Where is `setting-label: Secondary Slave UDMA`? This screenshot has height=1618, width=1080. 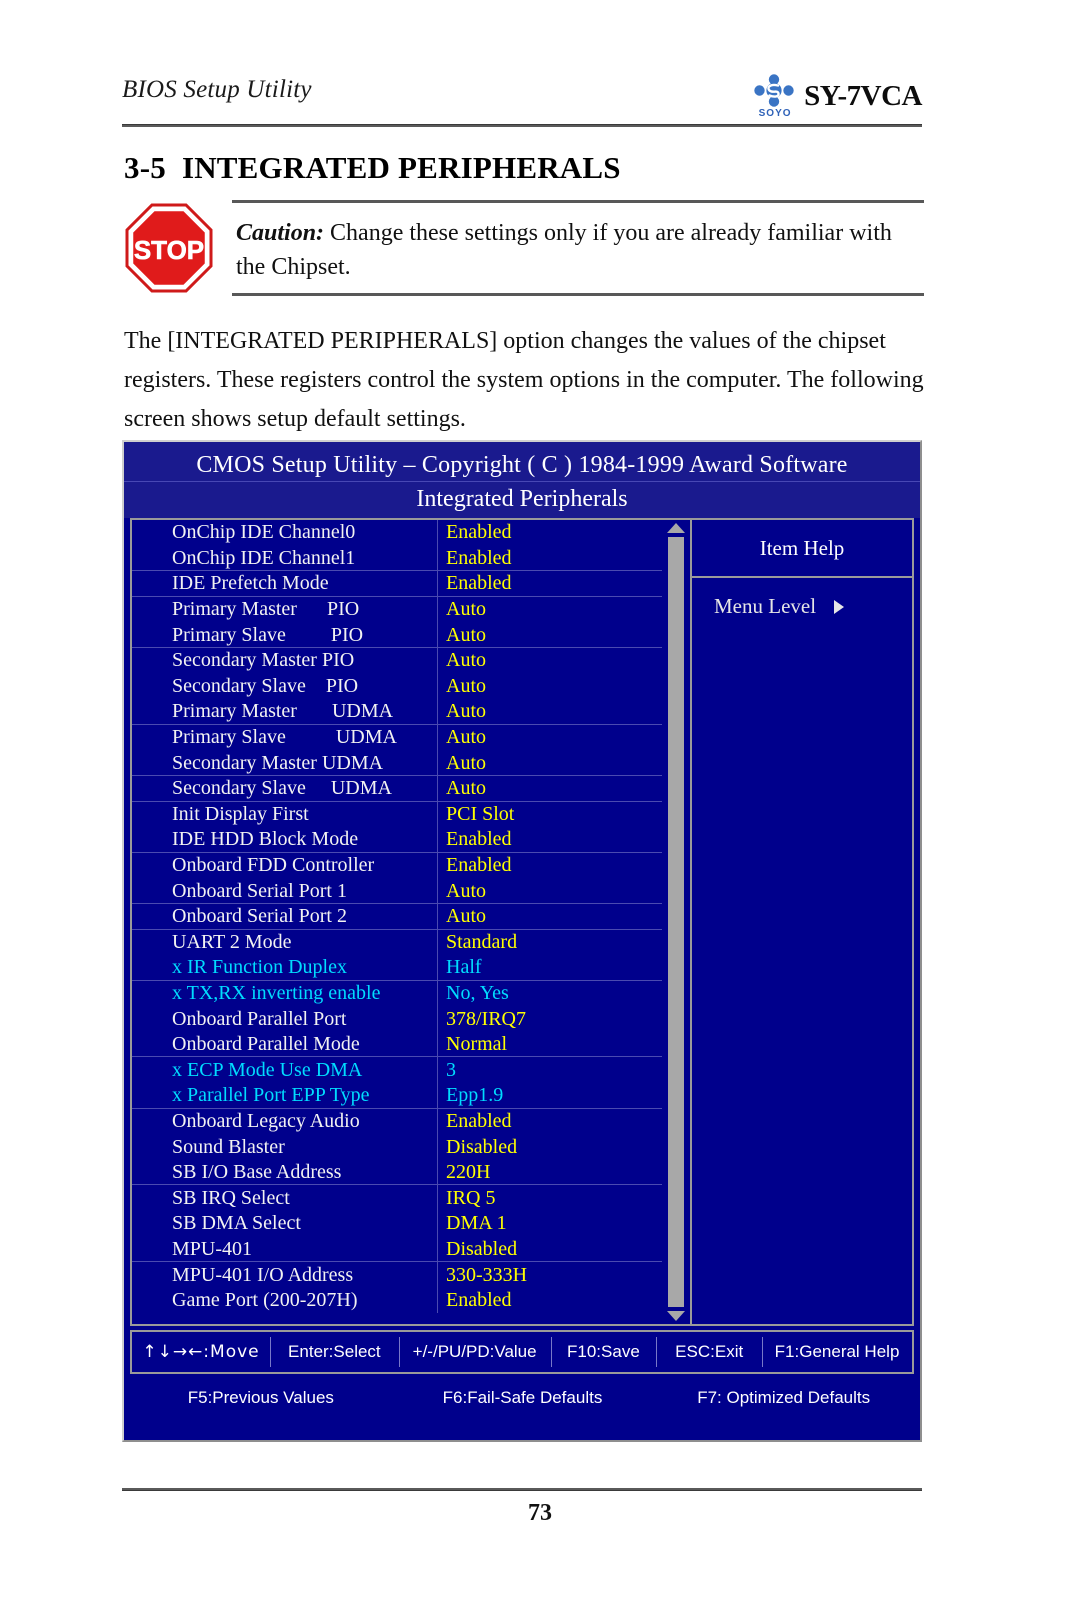
setting-label: Secondary Slave UDMA is located at coordinates (282, 788).